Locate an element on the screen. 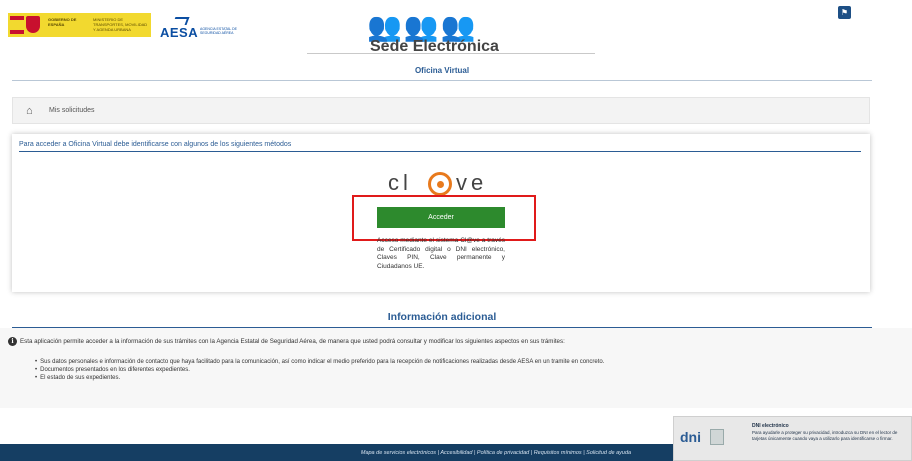 The image size is (912, 461). coat-of-arms-icon is located at coordinates (33, 24).